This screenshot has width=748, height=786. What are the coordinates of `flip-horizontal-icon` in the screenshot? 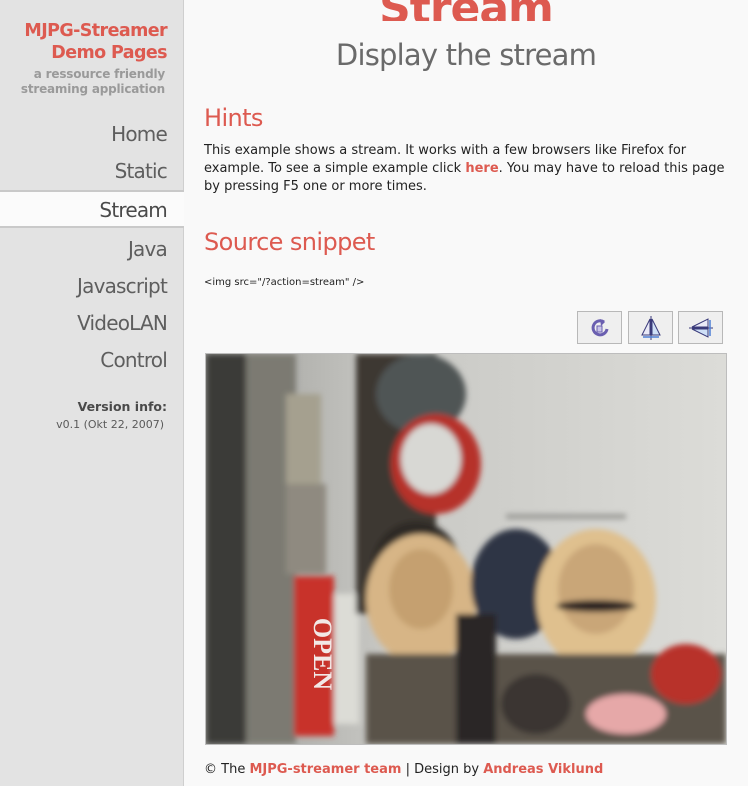 It's located at (700, 327).